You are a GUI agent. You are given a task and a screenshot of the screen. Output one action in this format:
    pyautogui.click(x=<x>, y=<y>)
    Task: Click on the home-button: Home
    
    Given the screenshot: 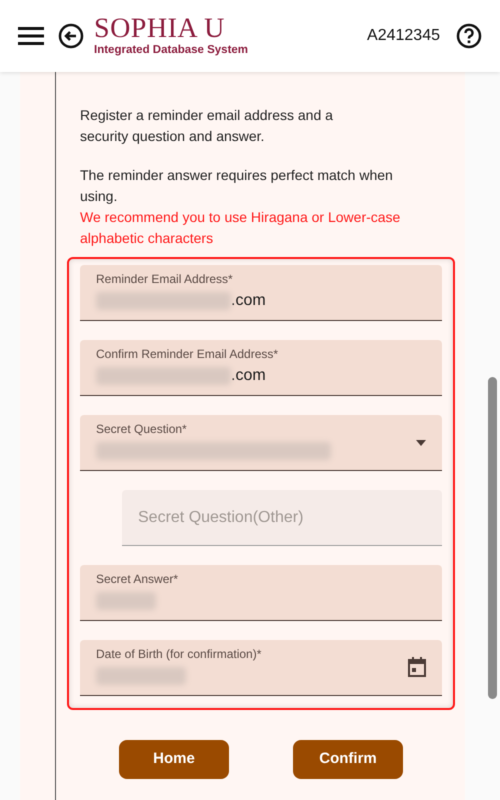 What is the action you would take?
    pyautogui.click(x=174, y=759)
    